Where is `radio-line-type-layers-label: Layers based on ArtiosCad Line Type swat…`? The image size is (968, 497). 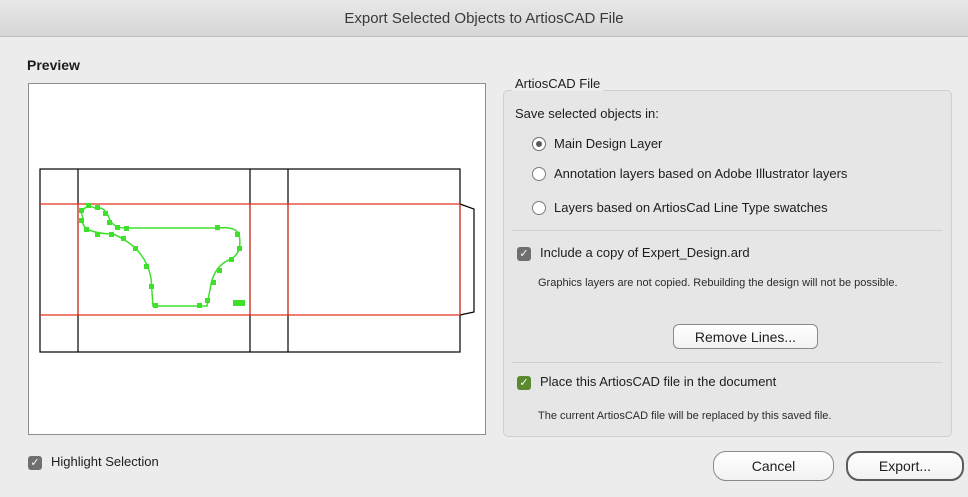
radio-line-type-layers-label: Layers based on ArtiosCad Line Type swat… is located at coordinates (691, 207).